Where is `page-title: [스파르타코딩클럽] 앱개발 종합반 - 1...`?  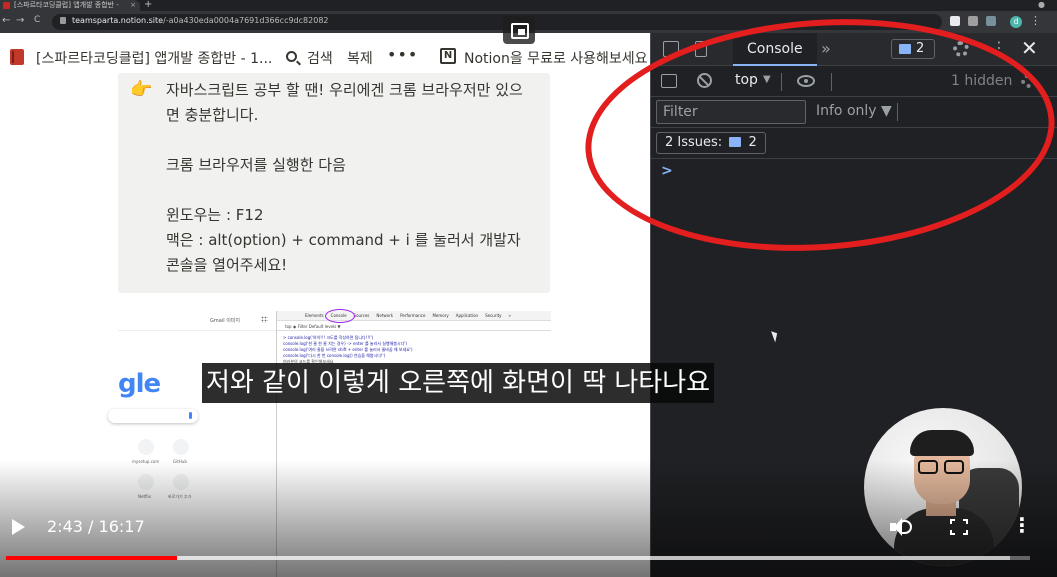
page-title: [스파르타코딩클럽] 앱개발 종합반 - 1... is located at coordinates (154, 58).